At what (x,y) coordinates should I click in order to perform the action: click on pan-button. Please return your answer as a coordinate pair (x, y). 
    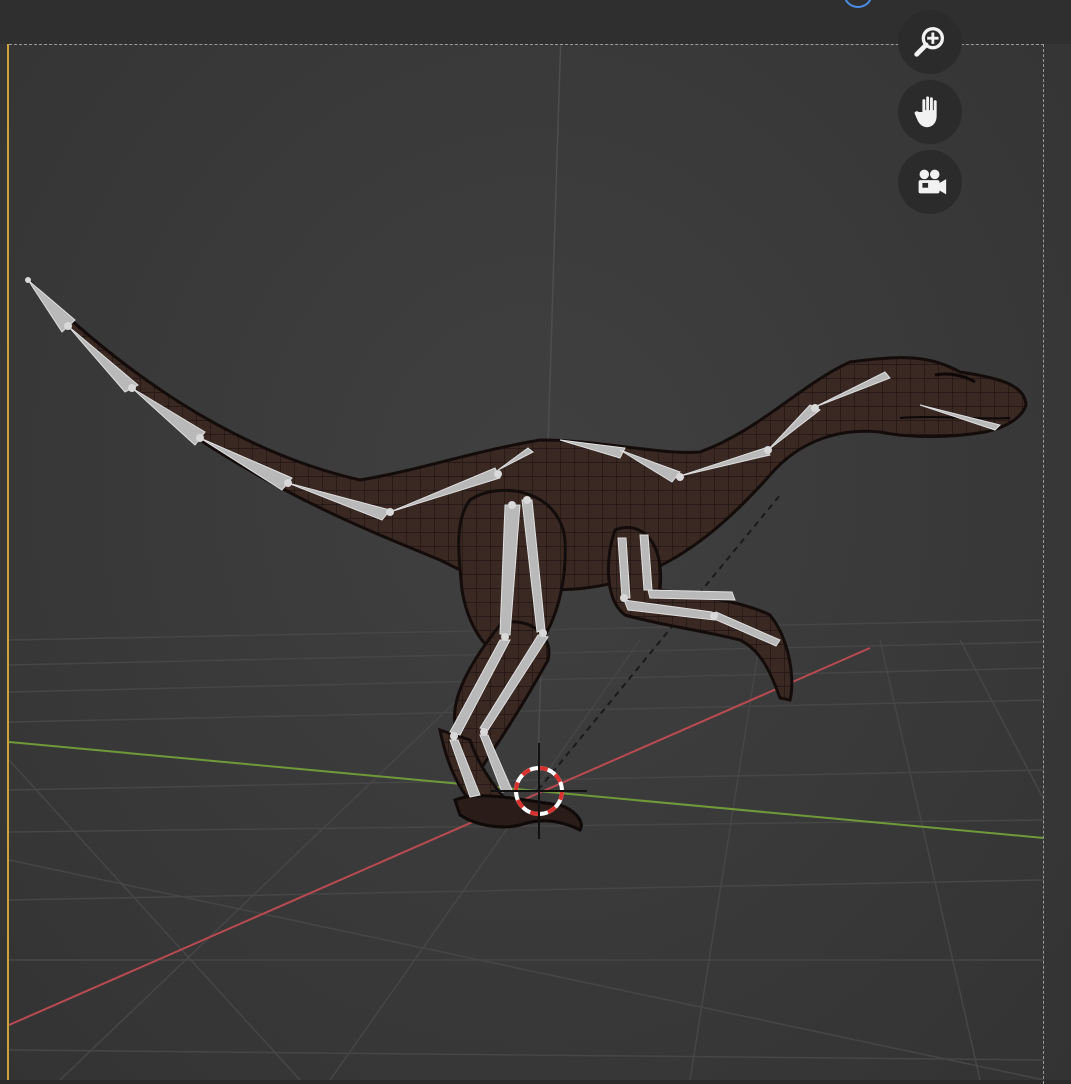
    Looking at the image, I should click on (930, 112).